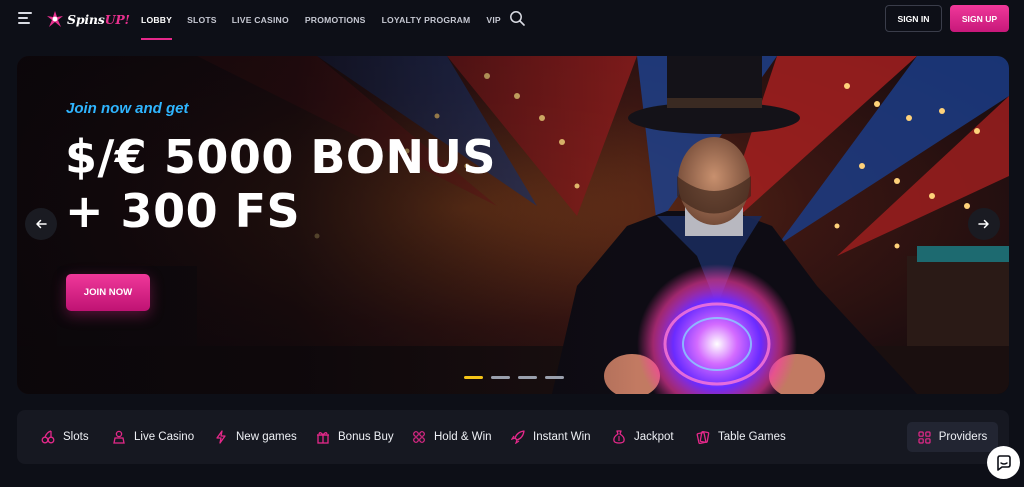  What do you see at coordinates (323, 438) in the screenshot?
I see `gift-icon` at bounding box center [323, 438].